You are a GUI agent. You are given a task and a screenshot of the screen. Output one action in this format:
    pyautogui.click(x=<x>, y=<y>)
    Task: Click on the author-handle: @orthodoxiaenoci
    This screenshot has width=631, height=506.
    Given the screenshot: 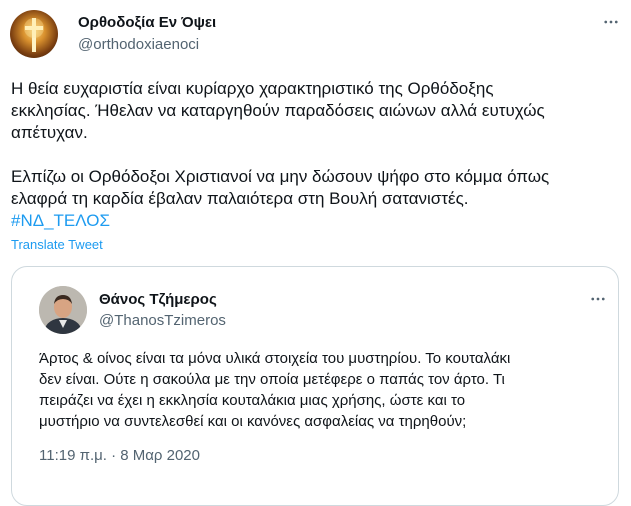 What is the action you would take?
    pyautogui.click(x=138, y=44)
    